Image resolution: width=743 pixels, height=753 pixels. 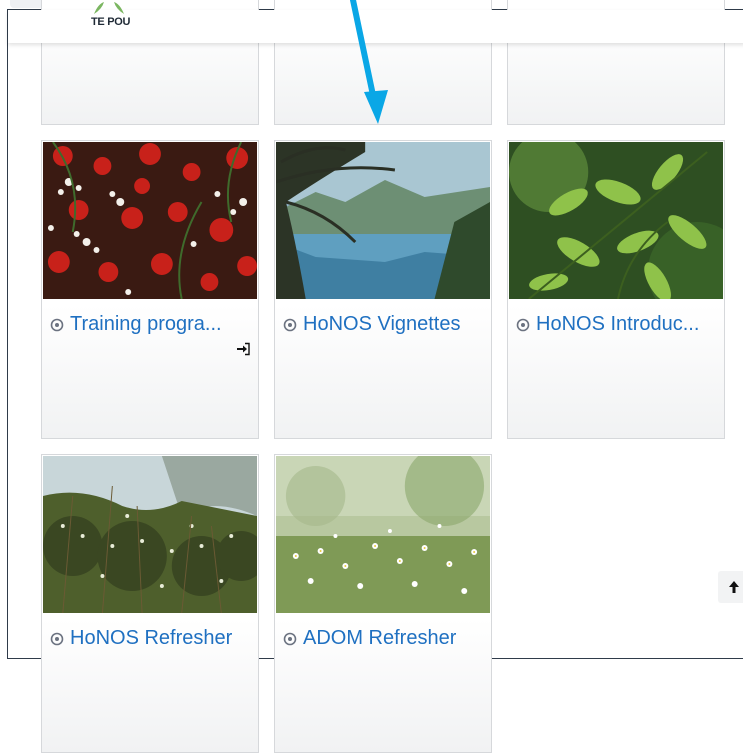 What do you see at coordinates (383, 220) in the screenshot?
I see `course-image-lake-mountain-tree` at bounding box center [383, 220].